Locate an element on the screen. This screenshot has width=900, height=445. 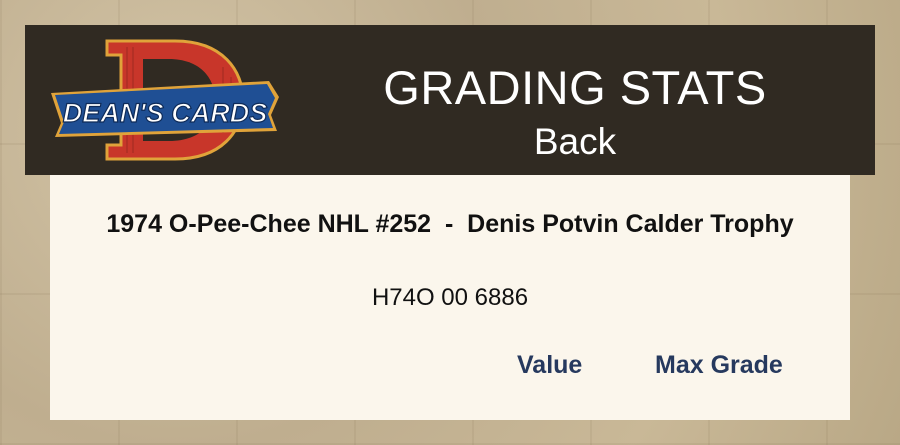
page-subtitle: Back is located at coordinates (575, 141).